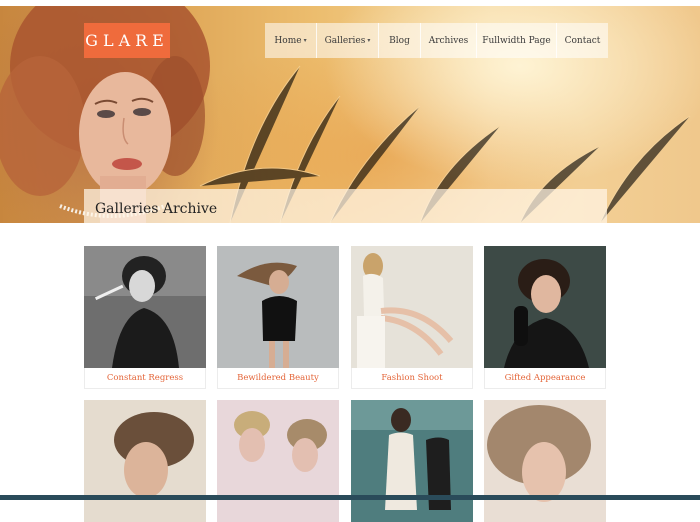  I want to click on page-title: Galleries Archive, so click(156, 208).